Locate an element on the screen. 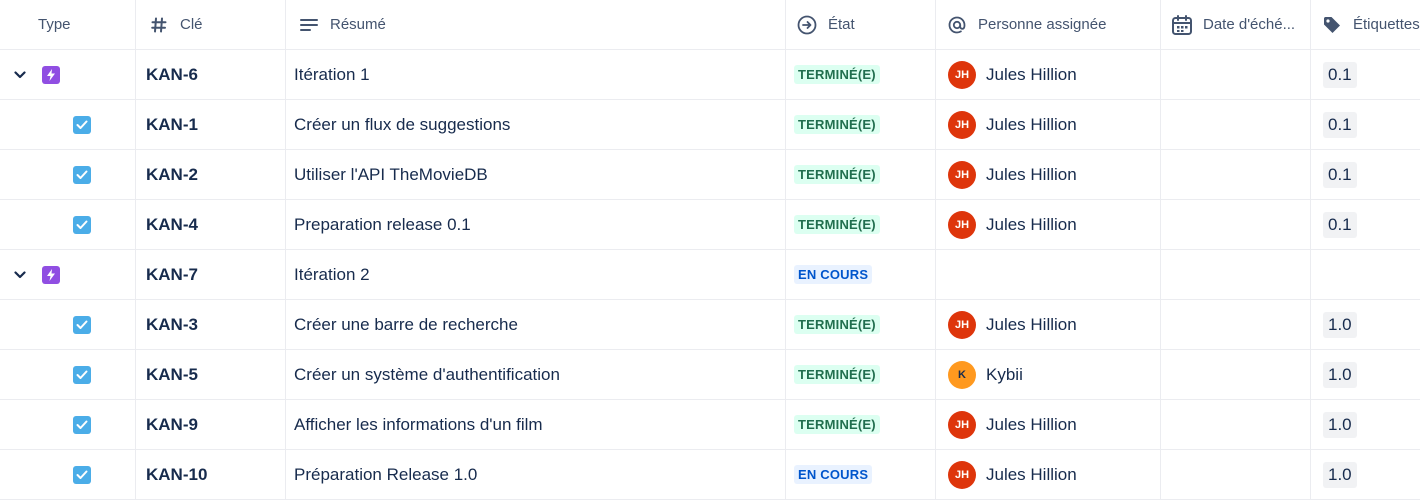  issue-summary: Créer un flux de suggestions is located at coordinates (402, 125).